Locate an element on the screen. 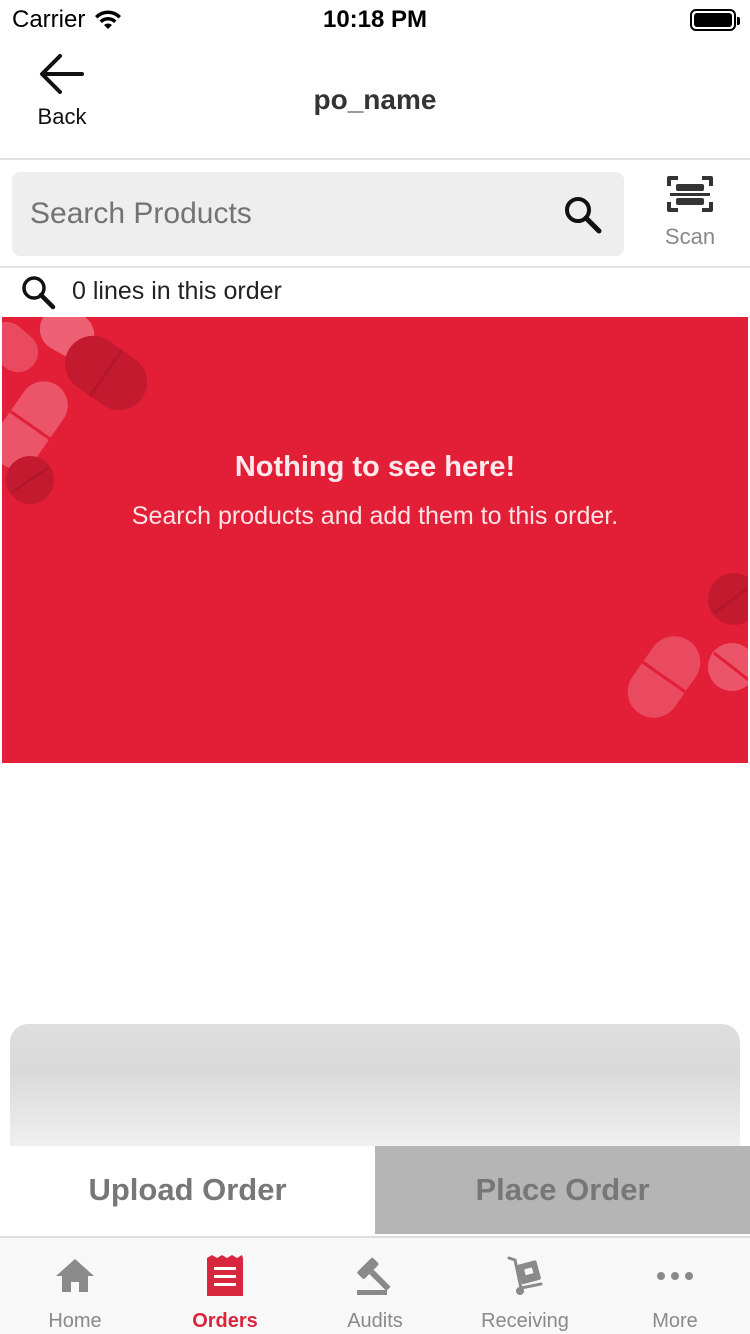 Image resolution: width=750 pixels, height=1334 pixels. hand-truck-icon is located at coordinates (525, 1275).